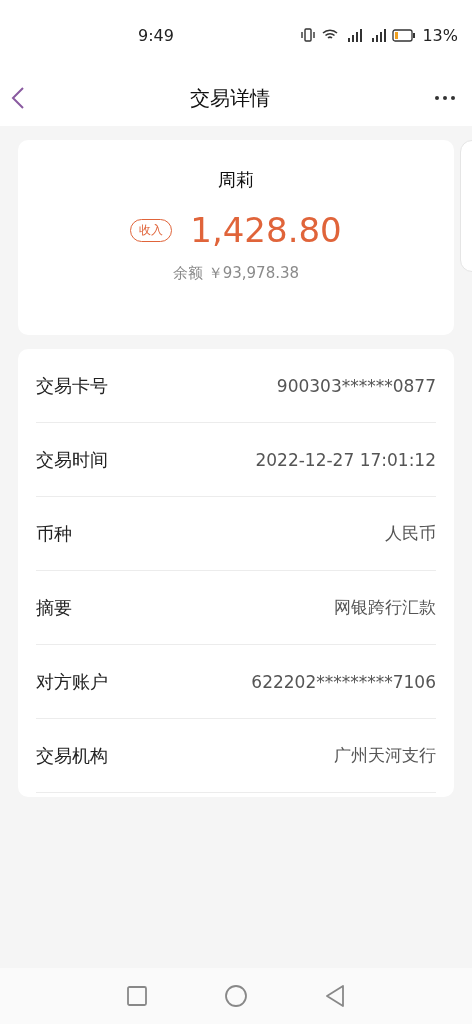 The width and height of the screenshot is (472, 1024). I want to click on payer-name: 周莉, so click(236, 180).